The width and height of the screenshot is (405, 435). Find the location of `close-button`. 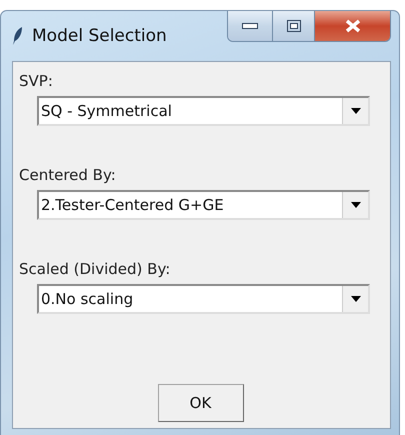

close-button is located at coordinates (352, 26).